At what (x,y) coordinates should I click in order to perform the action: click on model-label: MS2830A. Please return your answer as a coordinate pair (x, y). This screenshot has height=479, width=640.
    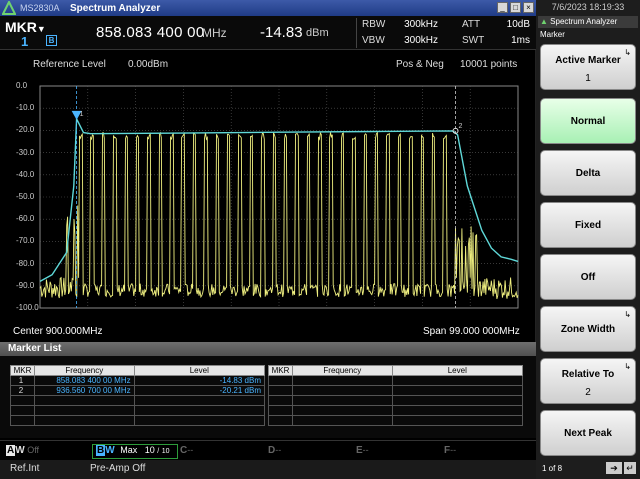
    Looking at the image, I should click on (40, 8).